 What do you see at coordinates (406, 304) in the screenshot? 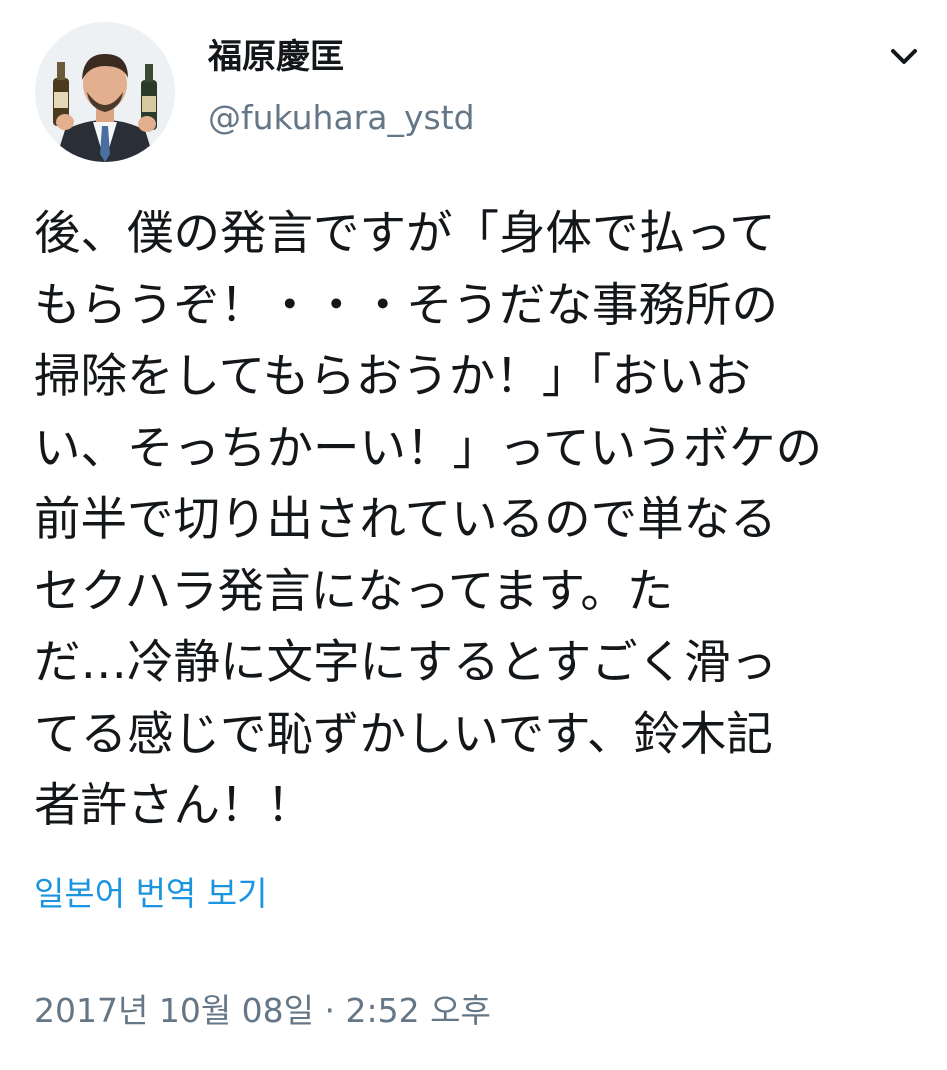
I see `tweet-text-line: もらうぞ！・・・そうだな事務所の` at bounding box center [406, 304].